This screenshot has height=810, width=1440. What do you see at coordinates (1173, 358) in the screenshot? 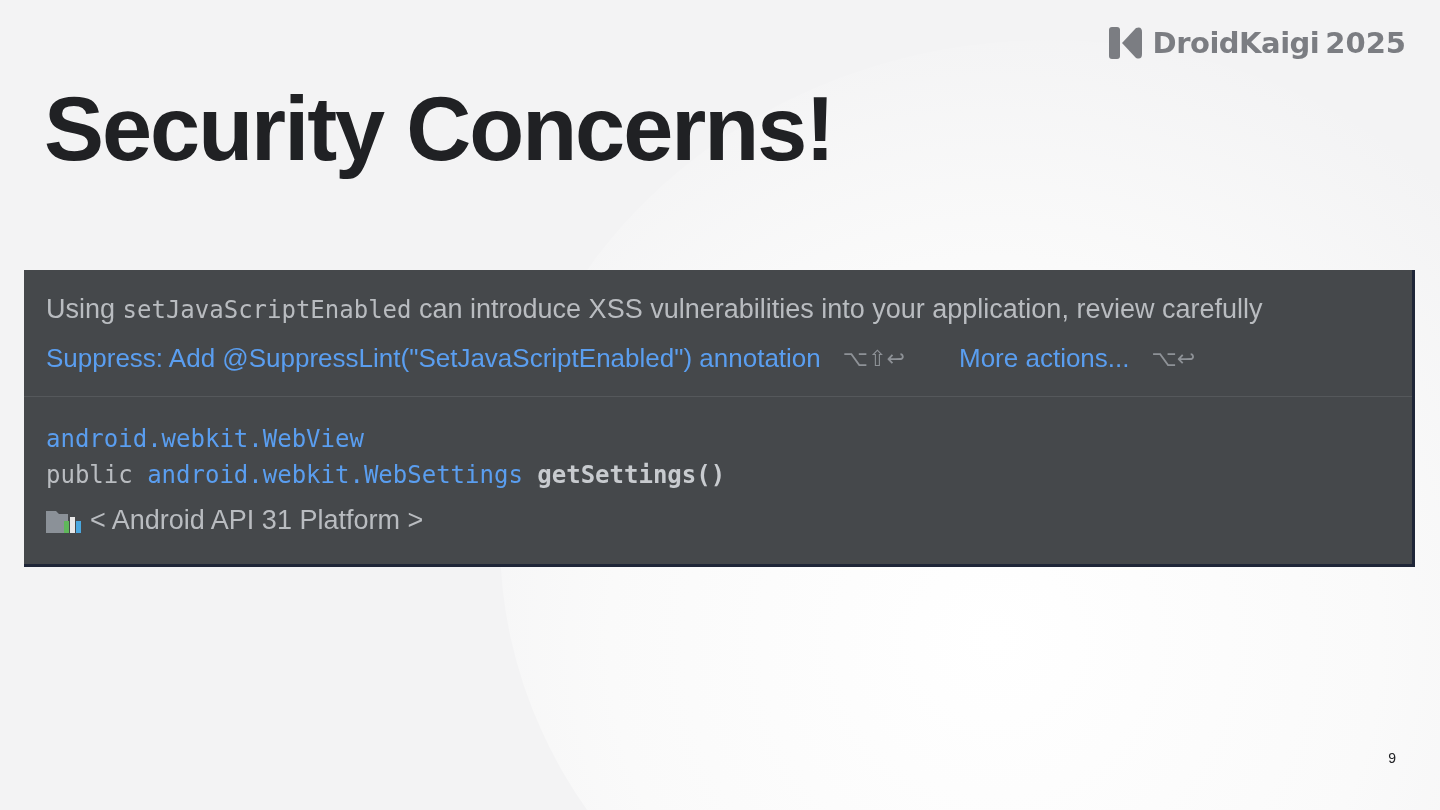
I see `keyboard-shortcut: ⌥↩` at bounding box center [1173, 358].